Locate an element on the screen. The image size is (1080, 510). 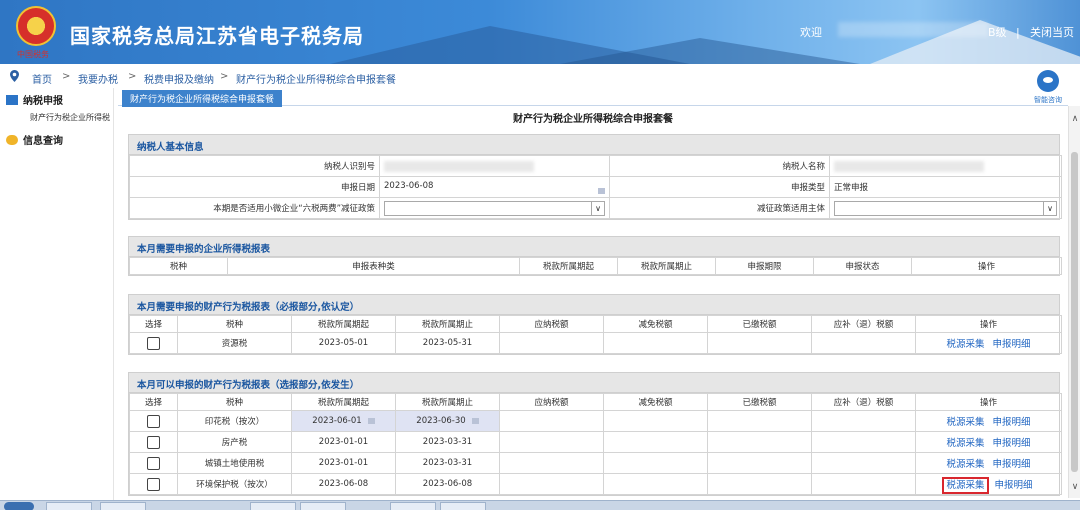
column-header: 税款所属期止 is located at coordinates (447, 402).